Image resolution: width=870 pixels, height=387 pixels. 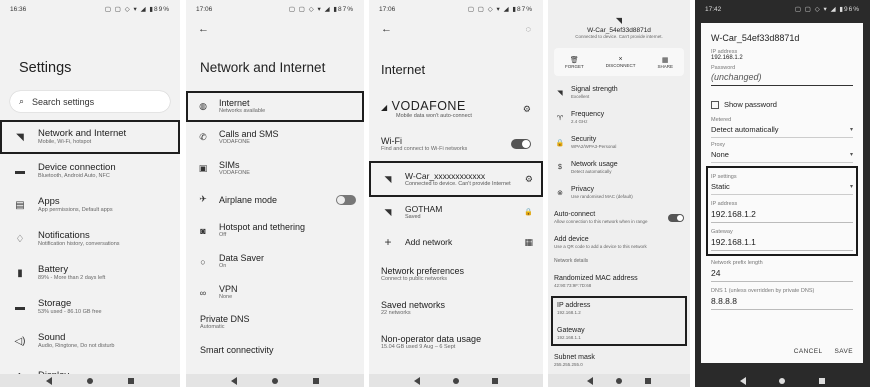 What do you see at coordinates (20, 341) in the screenshot?
I see `sound-icon: ◁)` at bounding box center [20, 341].